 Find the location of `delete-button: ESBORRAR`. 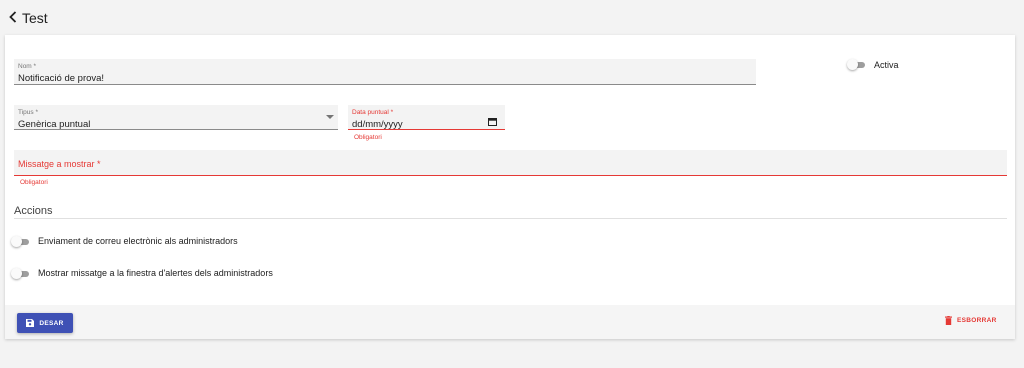

delete-button: ESBORRAR is located at coordinates (971, 320).